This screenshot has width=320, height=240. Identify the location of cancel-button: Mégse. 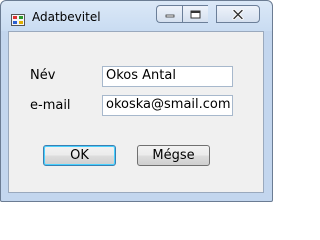
(173, 155).